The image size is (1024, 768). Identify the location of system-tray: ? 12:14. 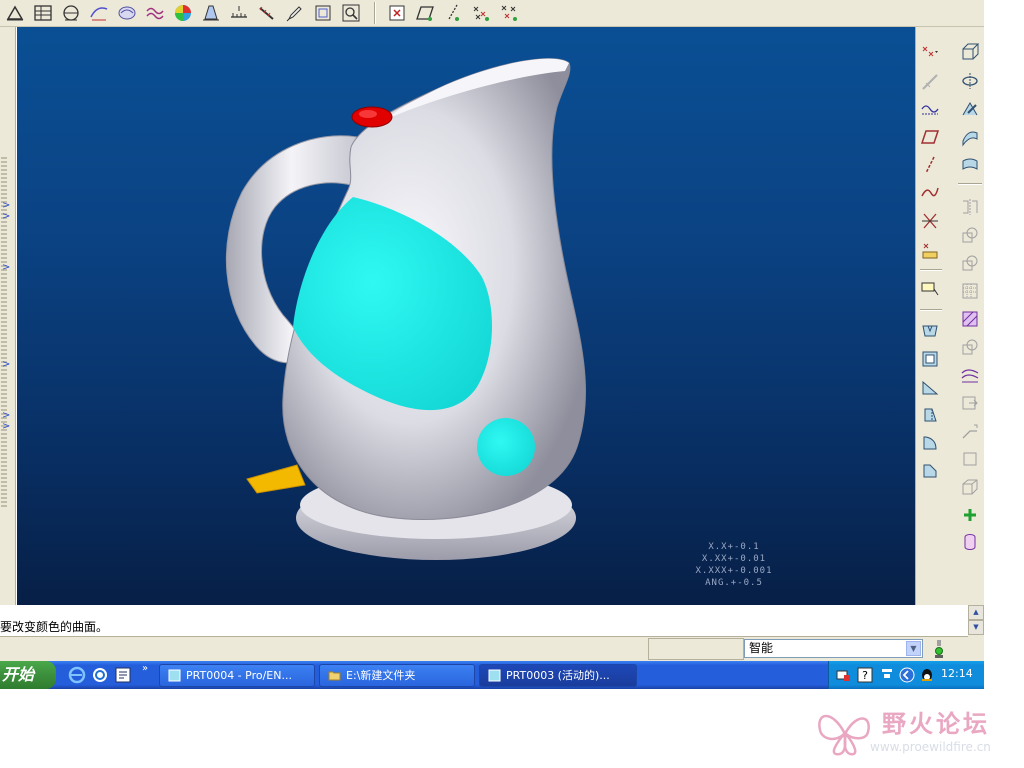
(906, 675).